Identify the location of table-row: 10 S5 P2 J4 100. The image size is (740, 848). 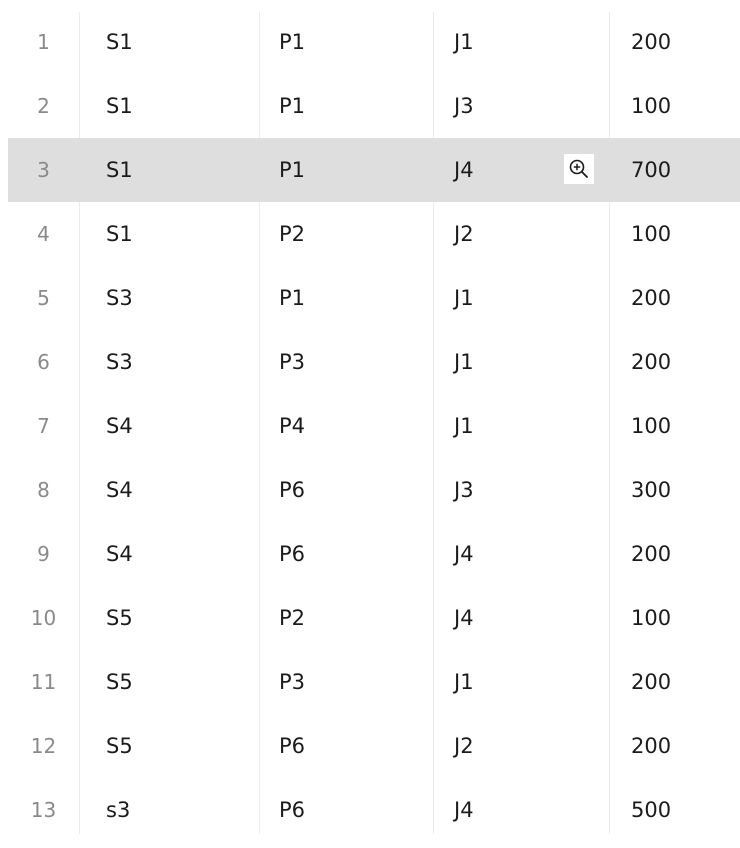
(374, 618).